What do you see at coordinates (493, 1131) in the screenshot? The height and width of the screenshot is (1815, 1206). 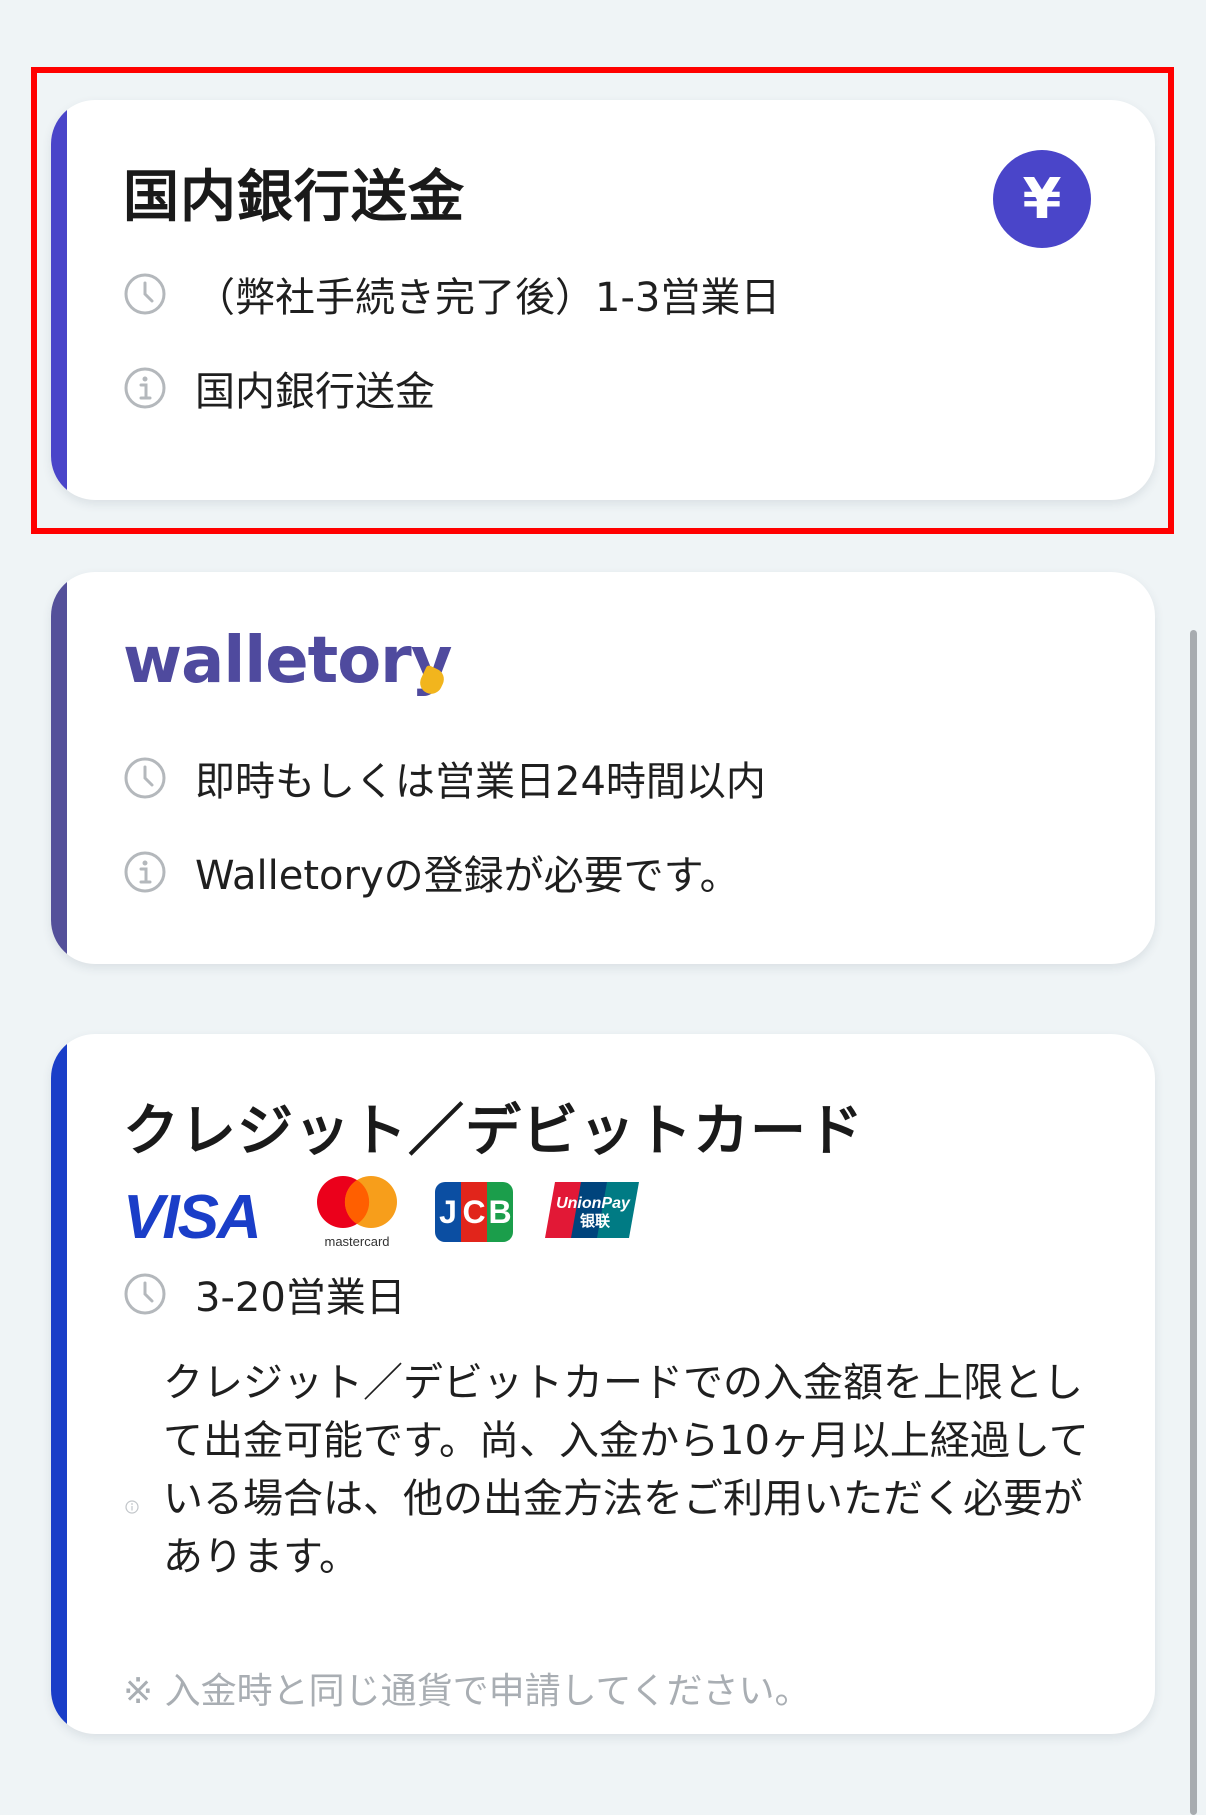 I see `card-title: クレジット／デビットカード` at bounding box center [493, 1131].